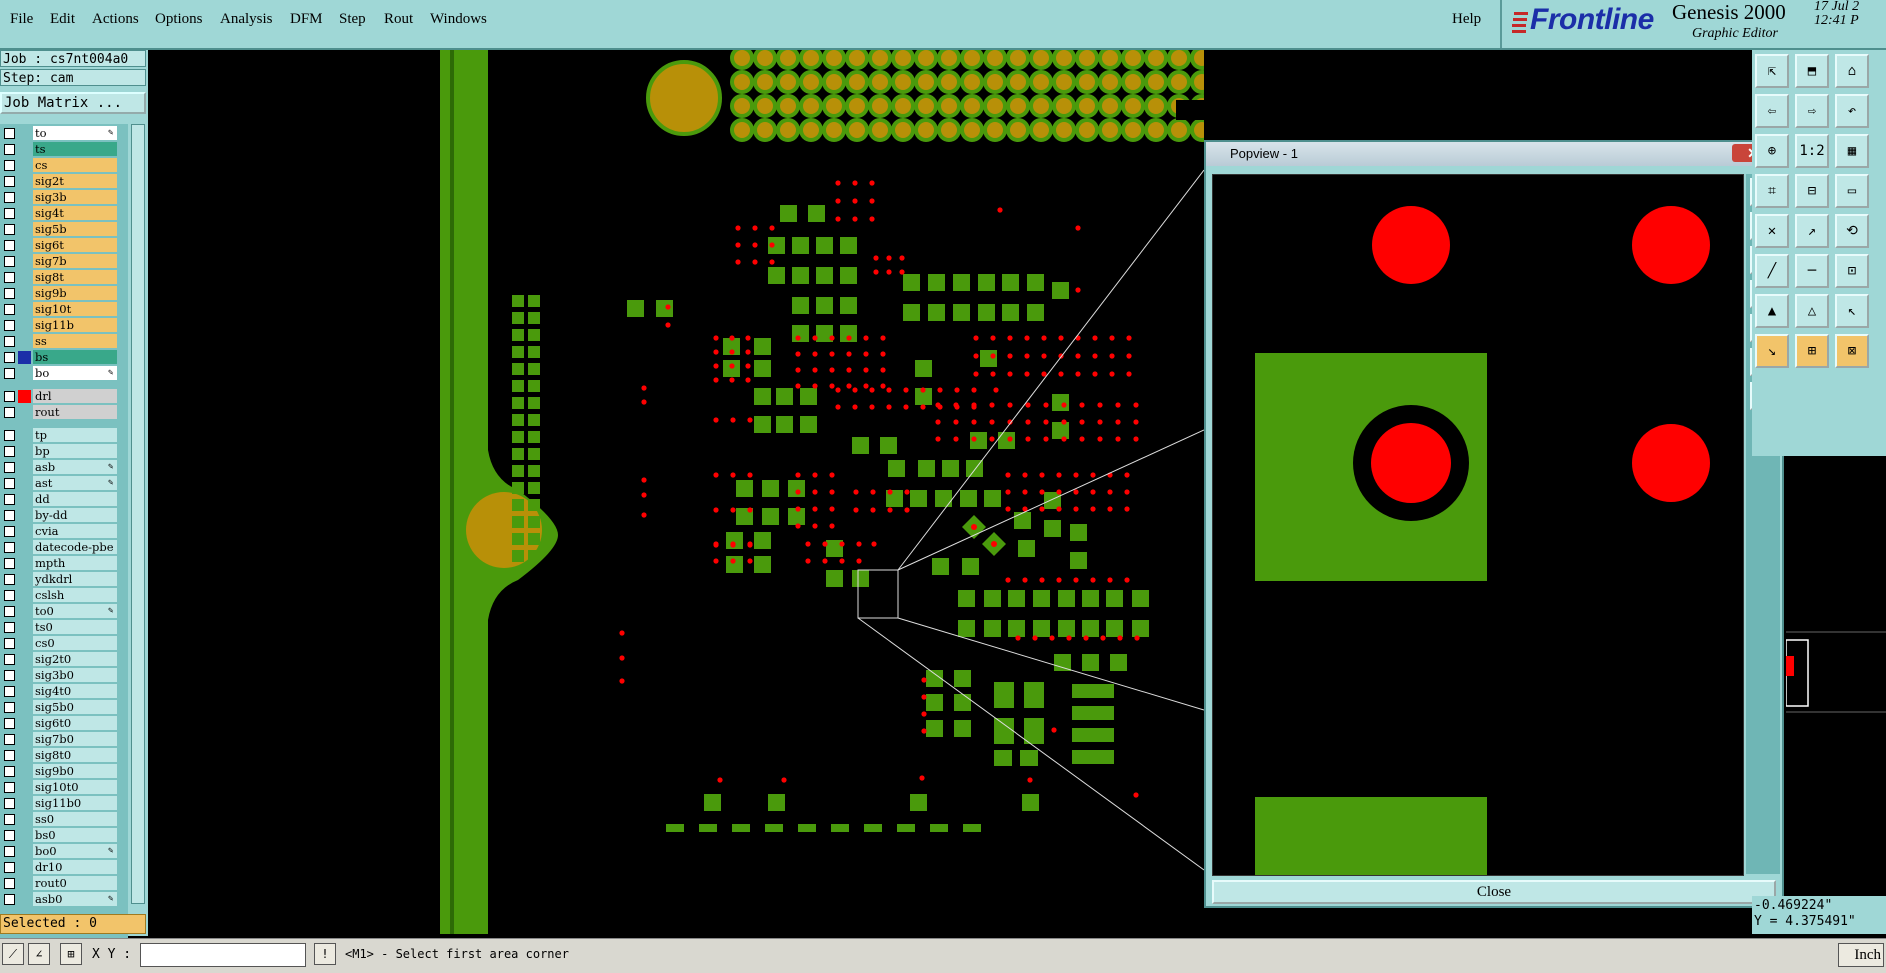  Describe the element at coordinates (75, 803) in the screenshot. I see `layer-name: sig11b0` at that location.